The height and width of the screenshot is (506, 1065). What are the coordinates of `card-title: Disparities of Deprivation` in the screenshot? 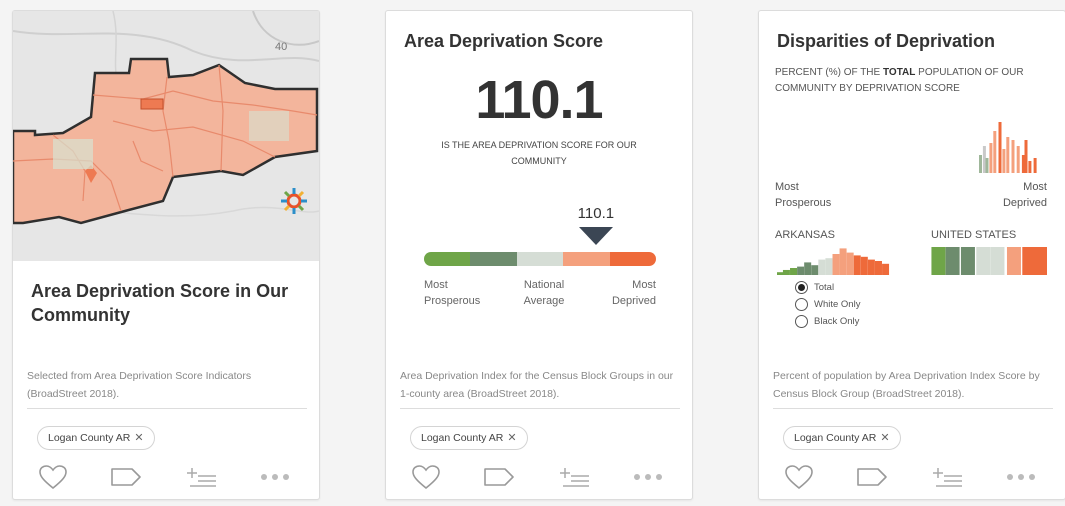 It's located at (886, 41).